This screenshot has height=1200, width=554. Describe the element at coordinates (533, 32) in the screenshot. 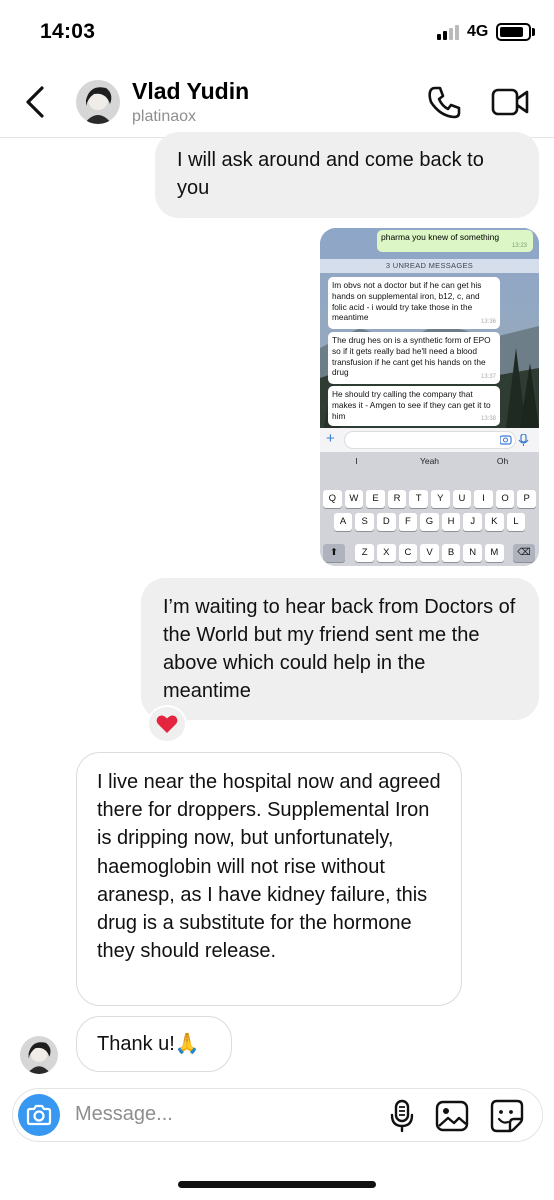

I see `battery-cap` at that location.